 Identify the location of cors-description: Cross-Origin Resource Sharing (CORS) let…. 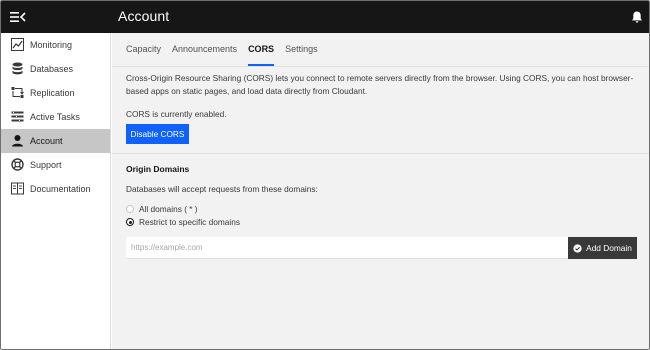
(380, 84).